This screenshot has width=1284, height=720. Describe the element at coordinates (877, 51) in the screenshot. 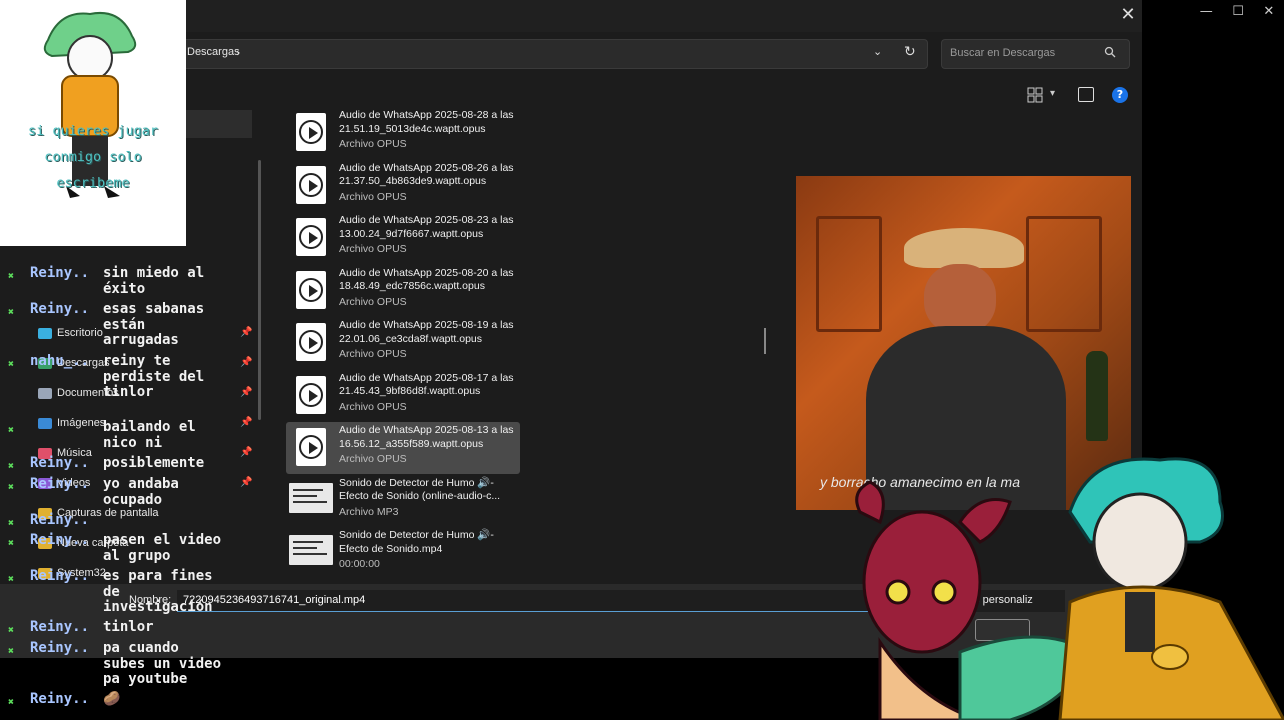

I see `address-dropdown-icon: ⌄` at that location.